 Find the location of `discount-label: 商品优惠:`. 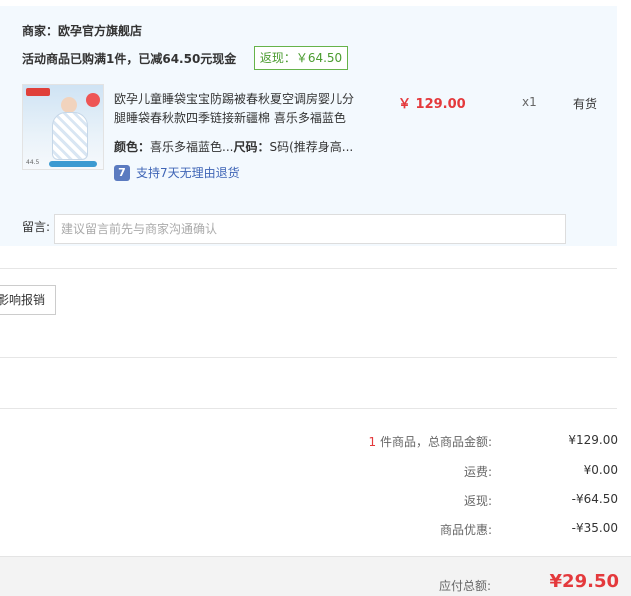

discount-label: 商品优惠: is located at coordinates (465, 530).